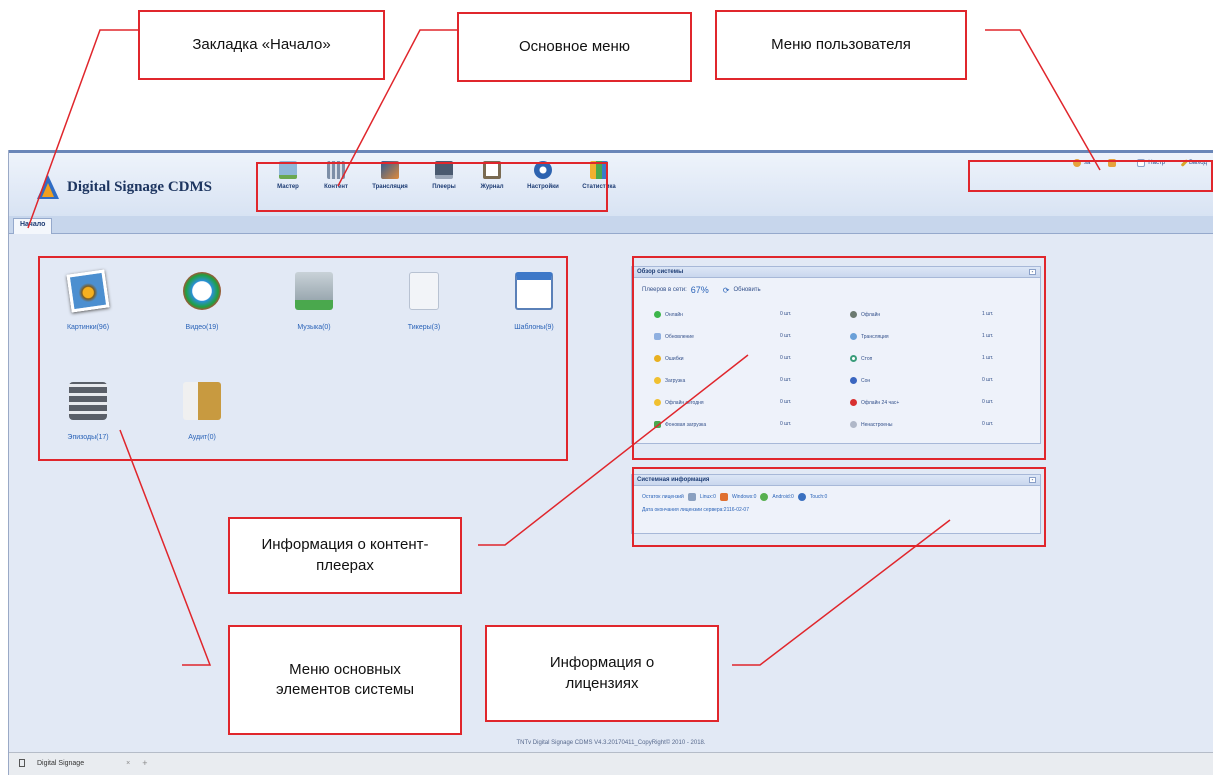  I want to click on browser-taskbar: Digital Signage × +, so click(611, 763).